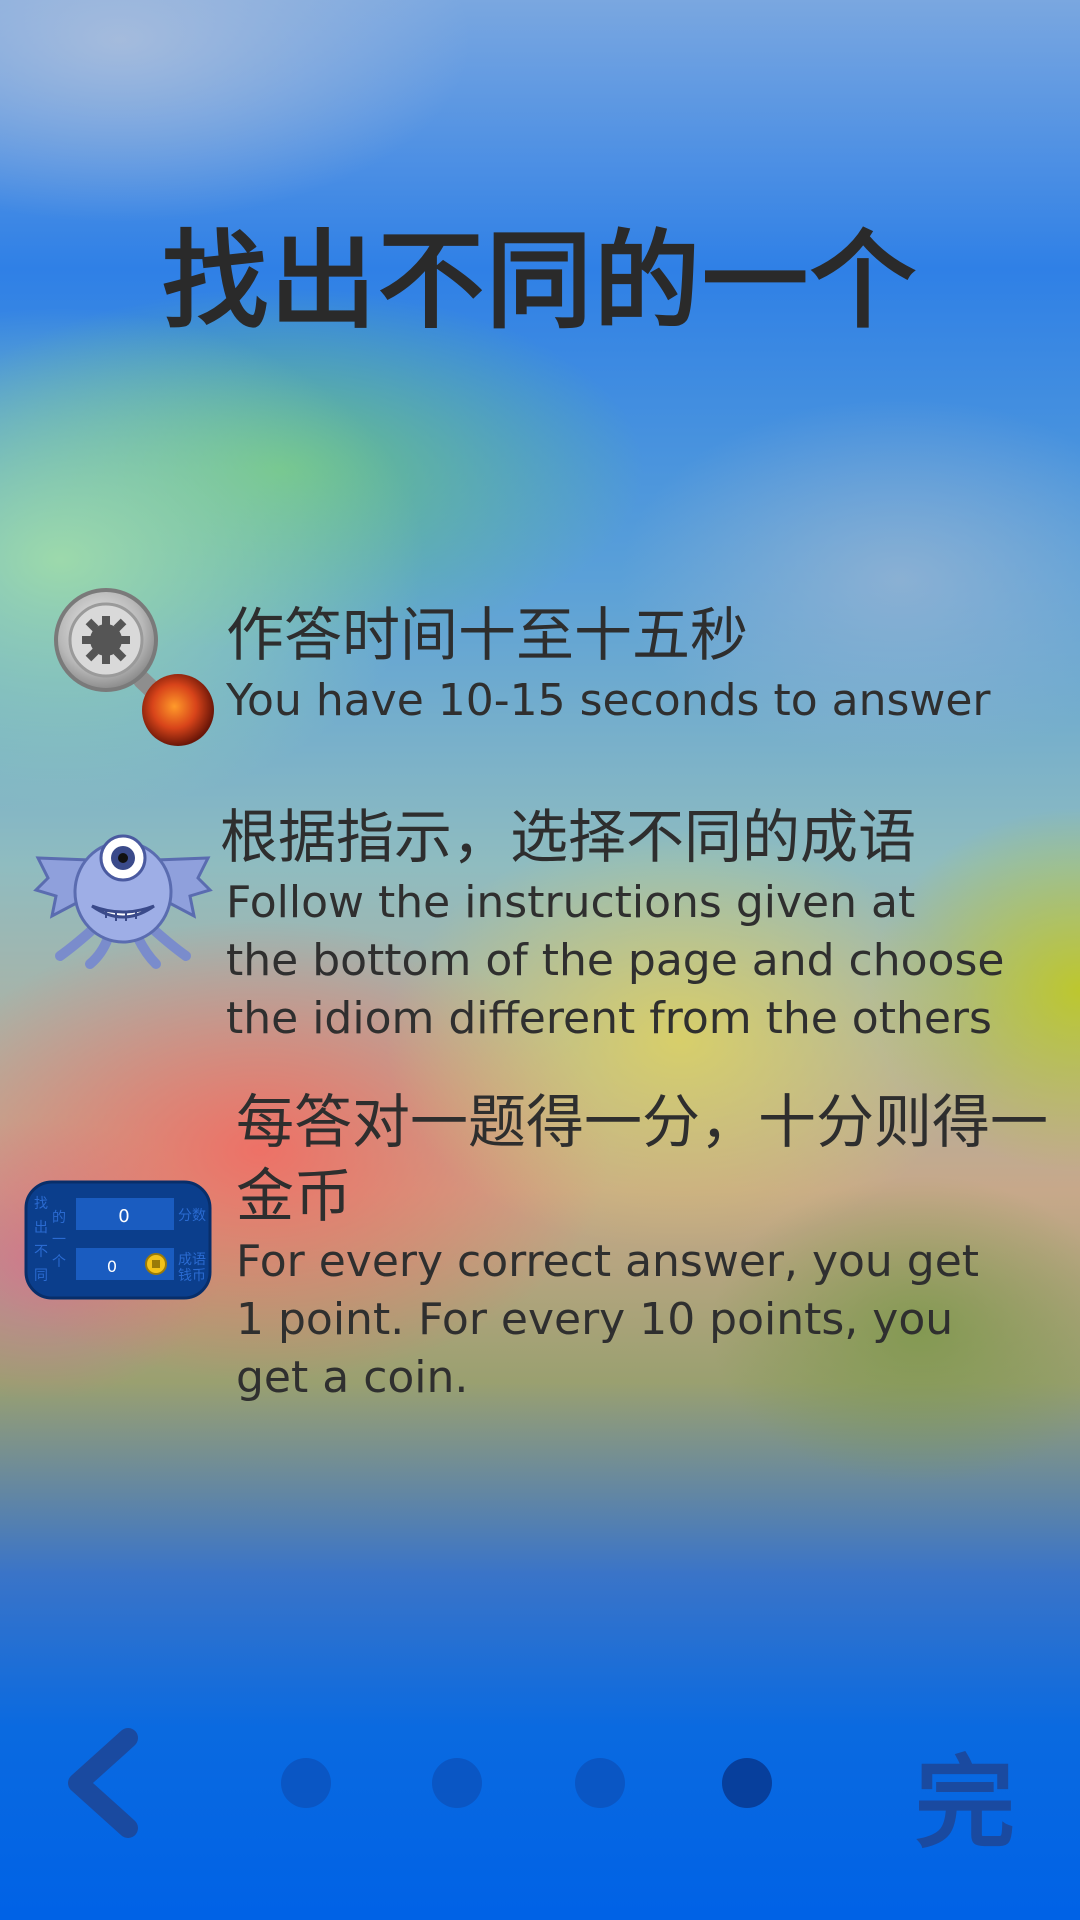 This screenshot has height=1920, width=1080. I want to click on svg-text: 的, so click(59, 1218).